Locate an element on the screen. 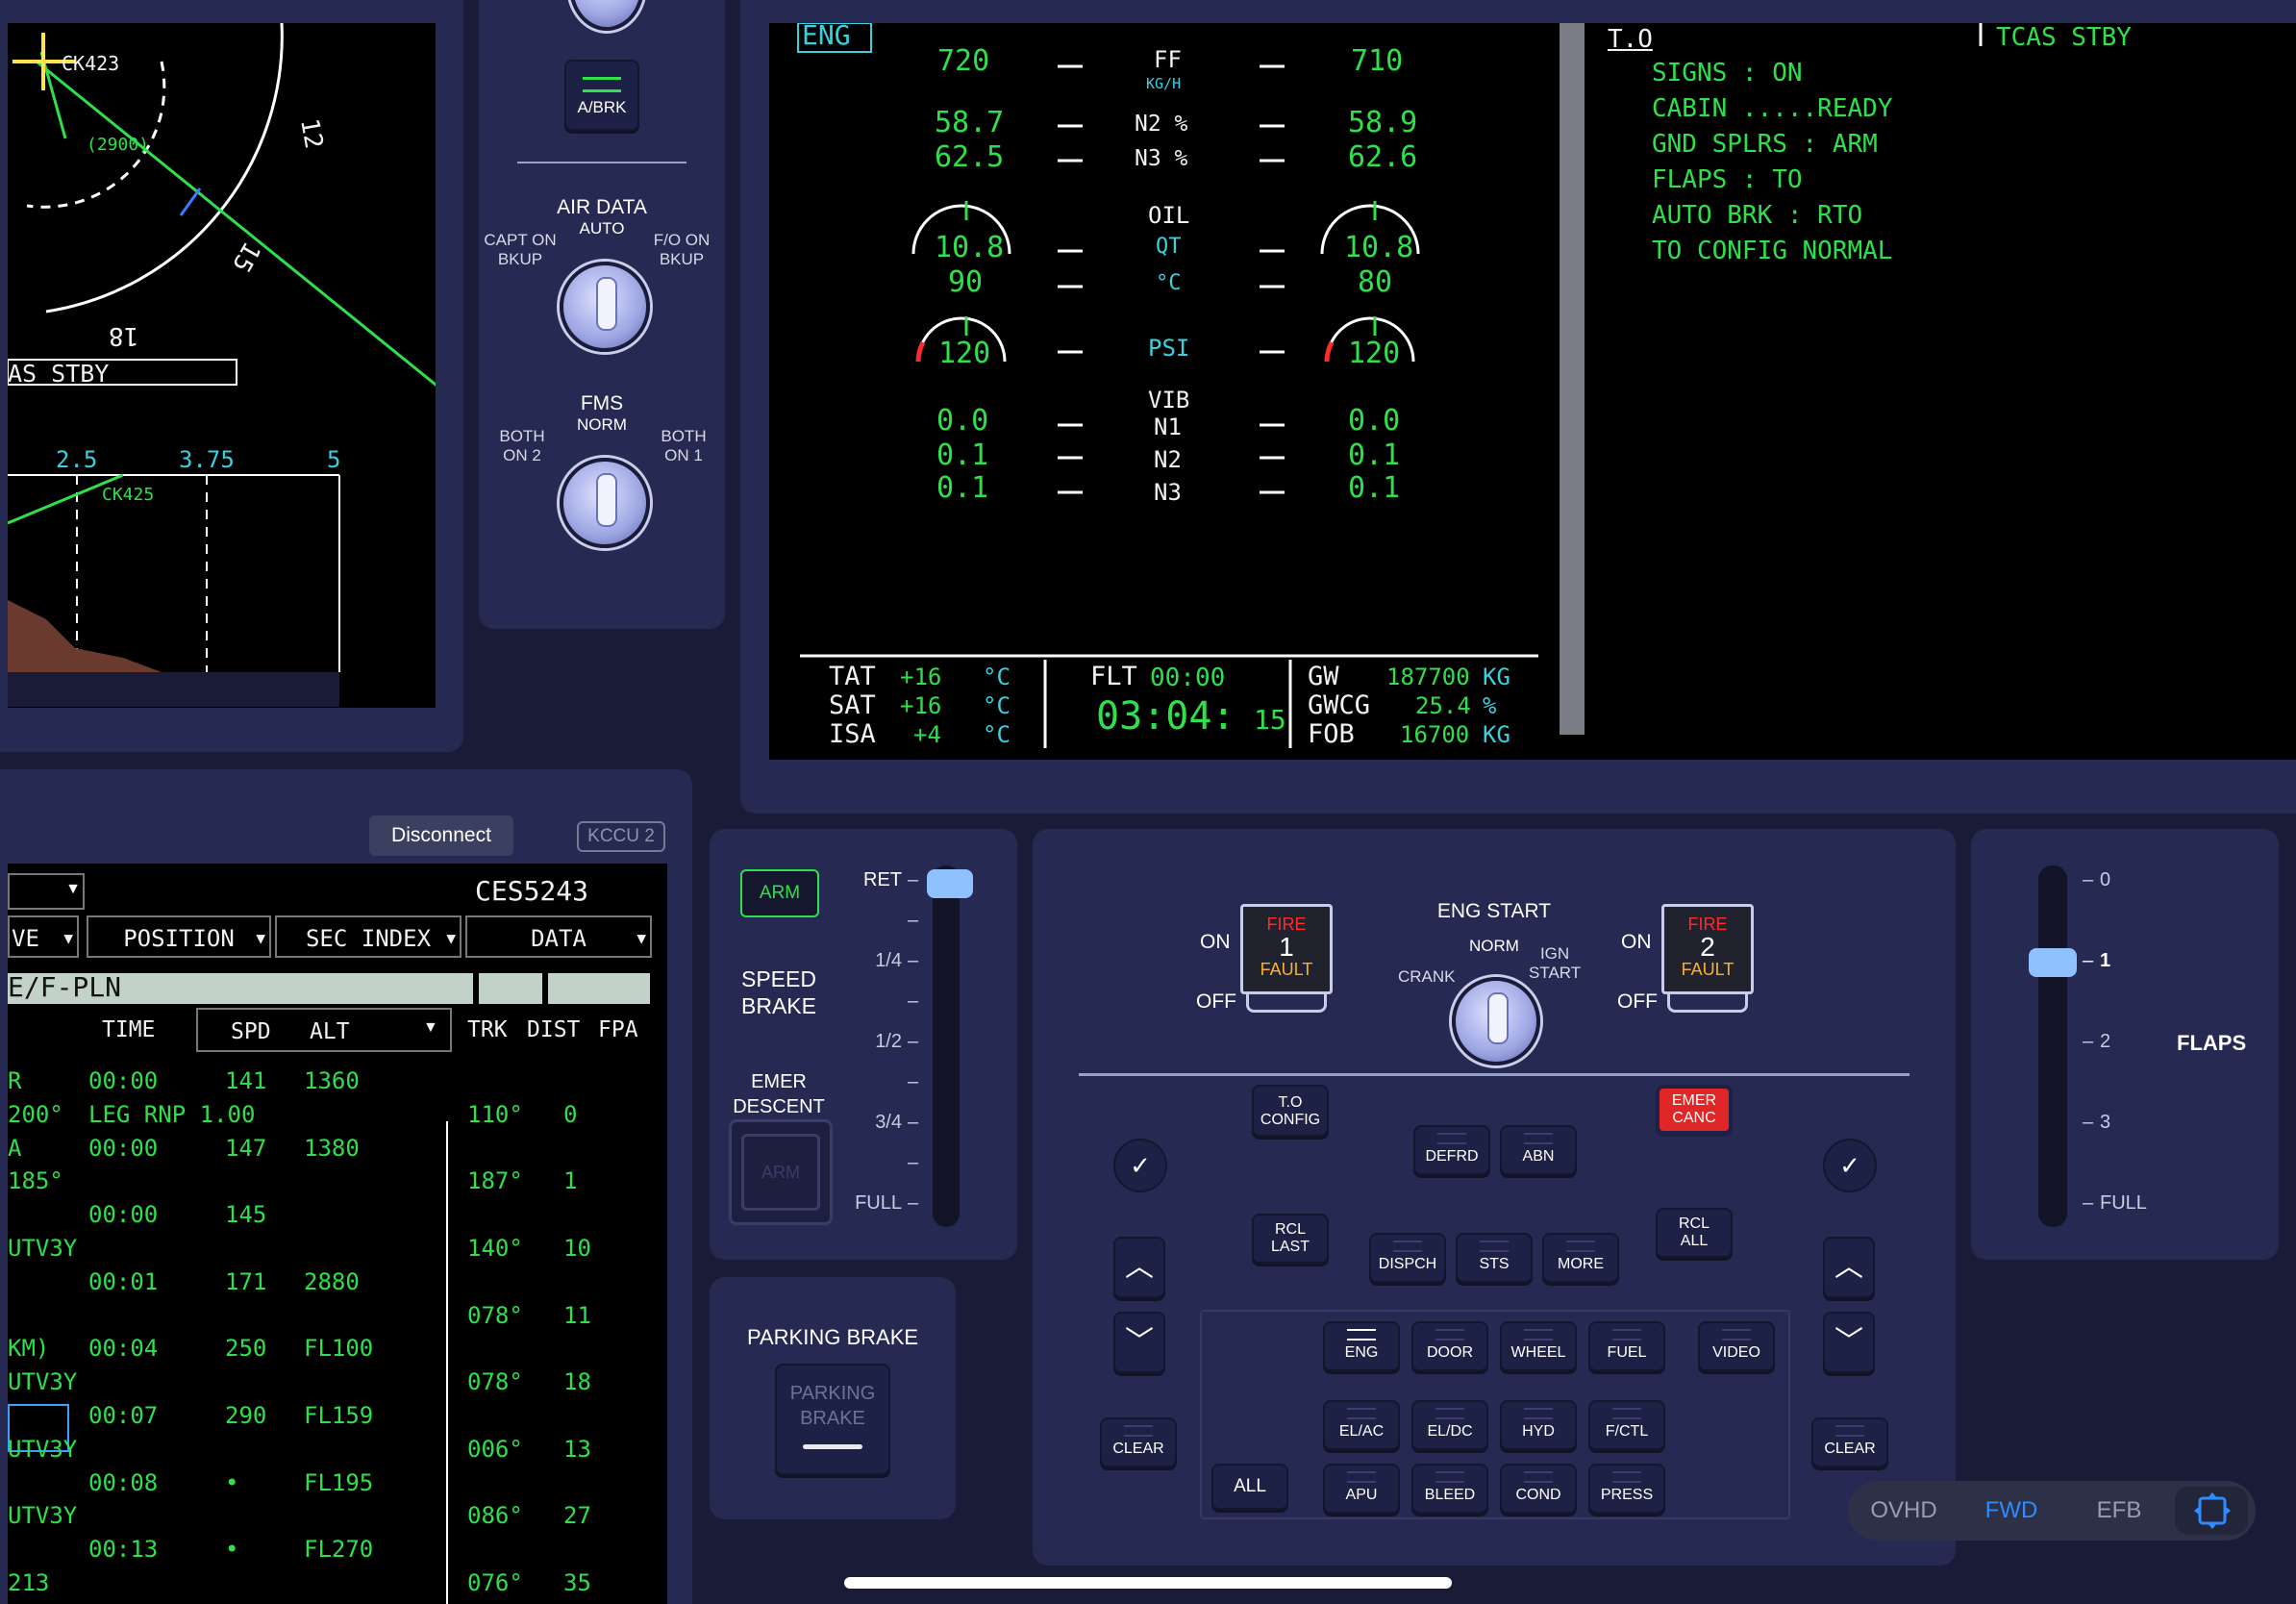 This screenshot has width=2296, height=1604. sd-eldc-button: EL/DC is located at coordinates (1449, 1425).